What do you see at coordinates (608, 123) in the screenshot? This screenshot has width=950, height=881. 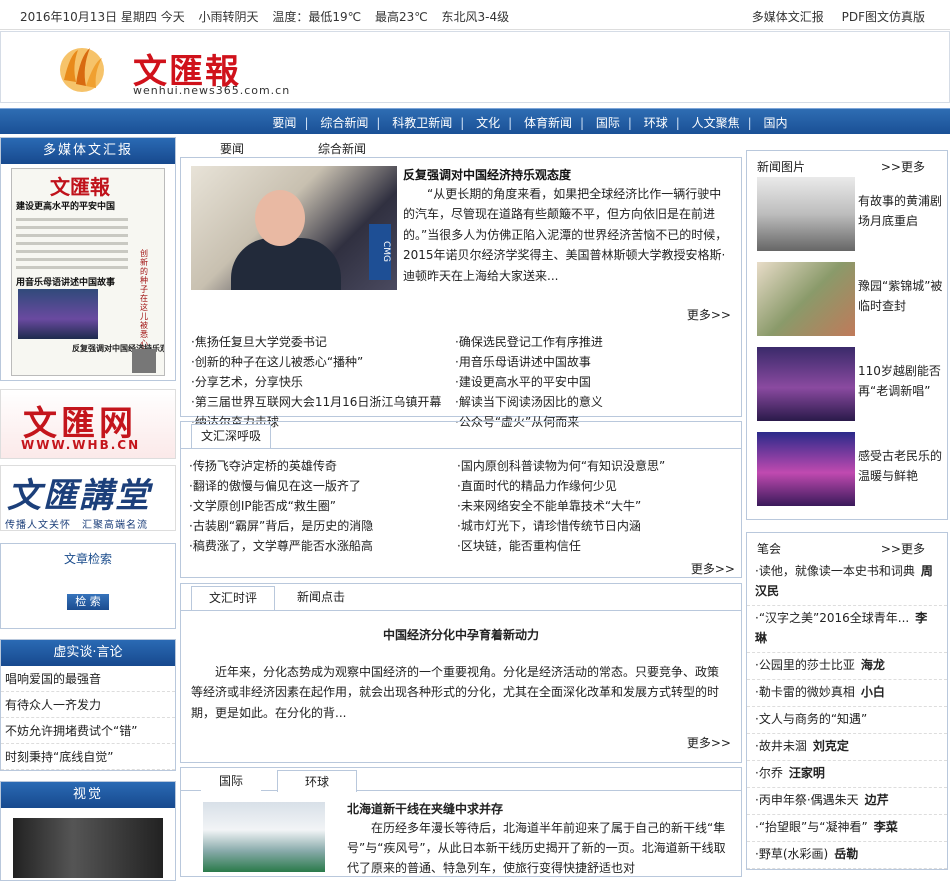 I see `nav-guoji: 国际` at bounding box center [608, 123].